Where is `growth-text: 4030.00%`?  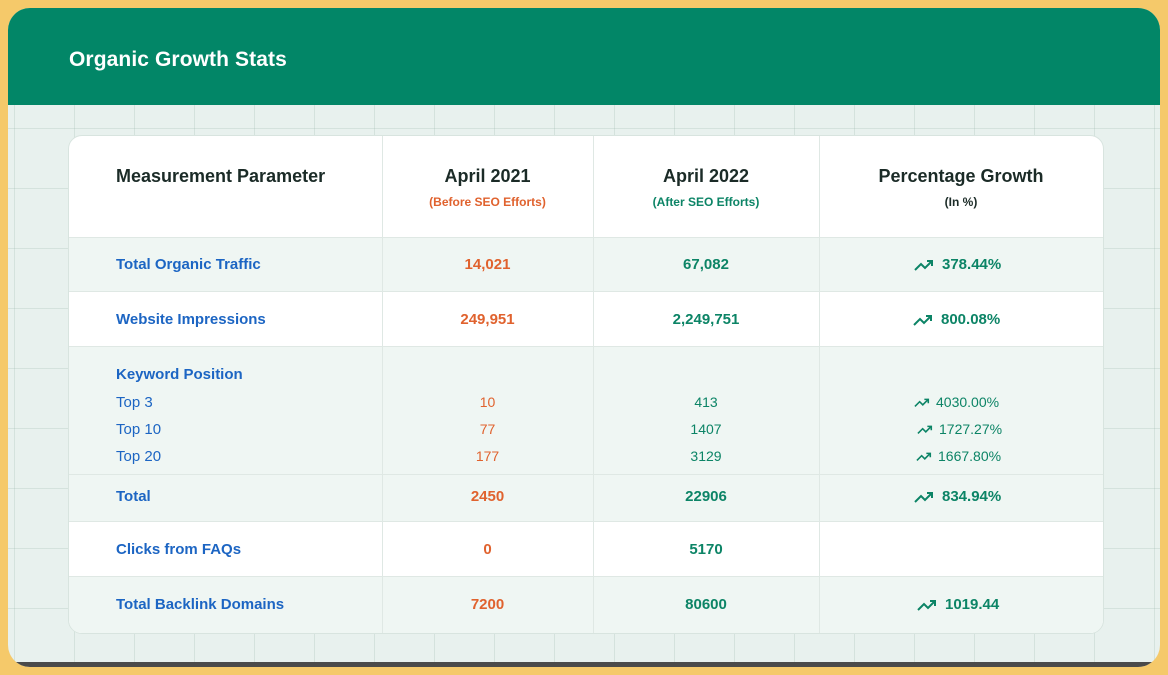 growth-text: 4030.00% is located at coordinates (968, 402).